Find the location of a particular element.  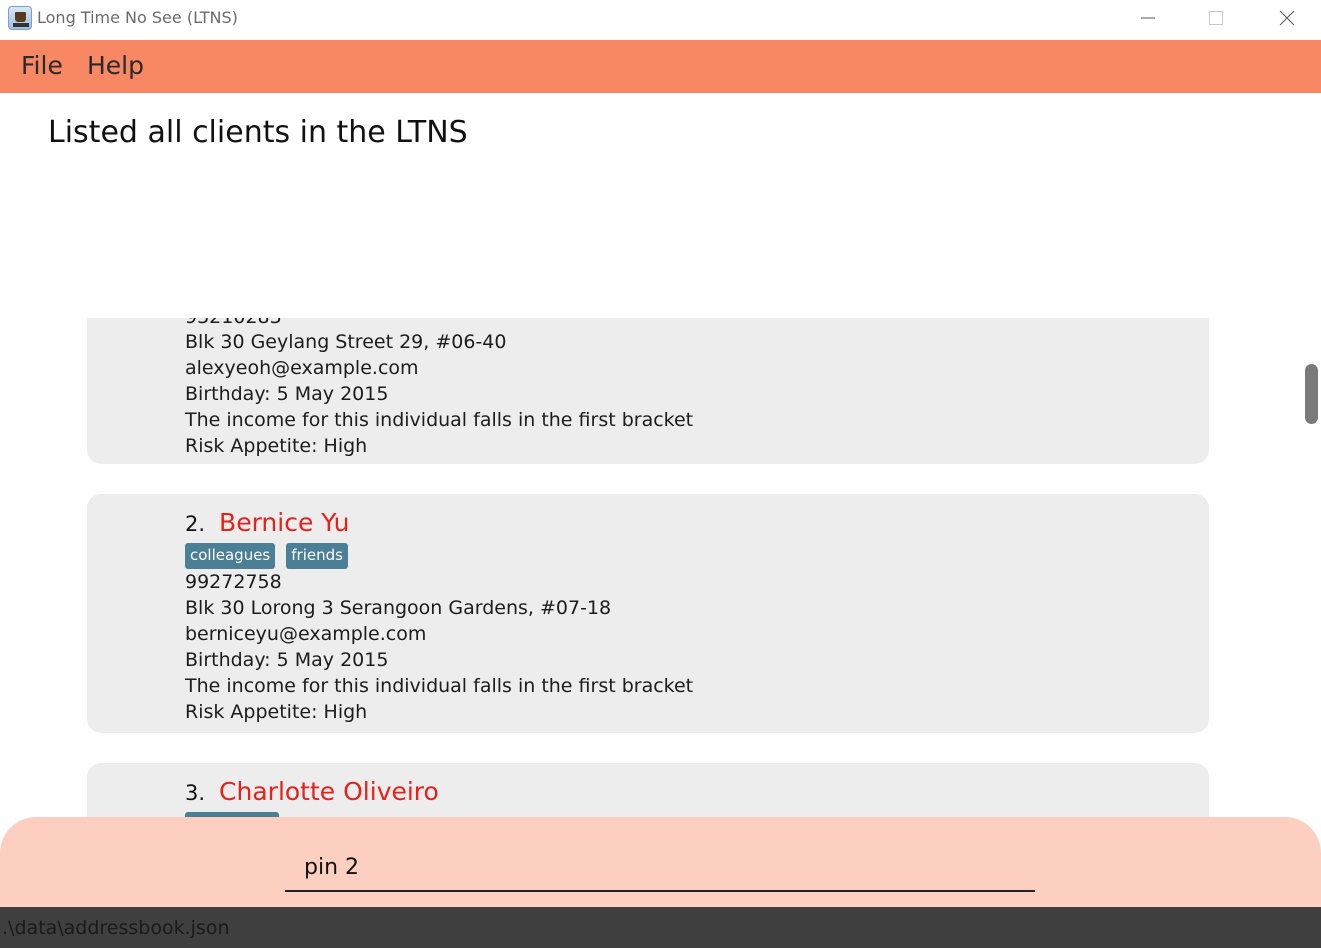

client-index: 3. is located at coordinates (195, 793).